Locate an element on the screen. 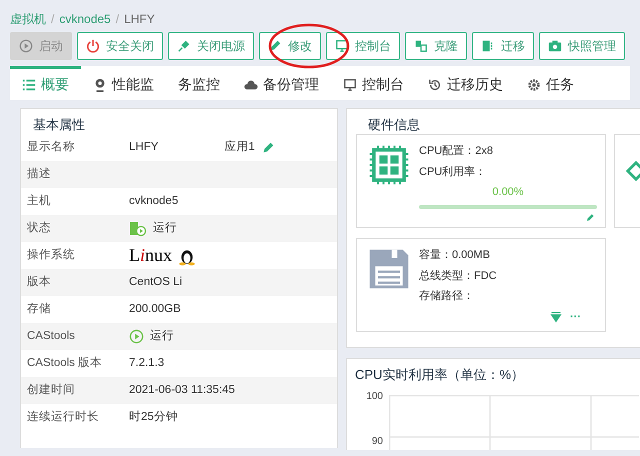 The height and width of the screenshot is (456, 640). os-logo-text: Linux is located at coordinates (150, 255).